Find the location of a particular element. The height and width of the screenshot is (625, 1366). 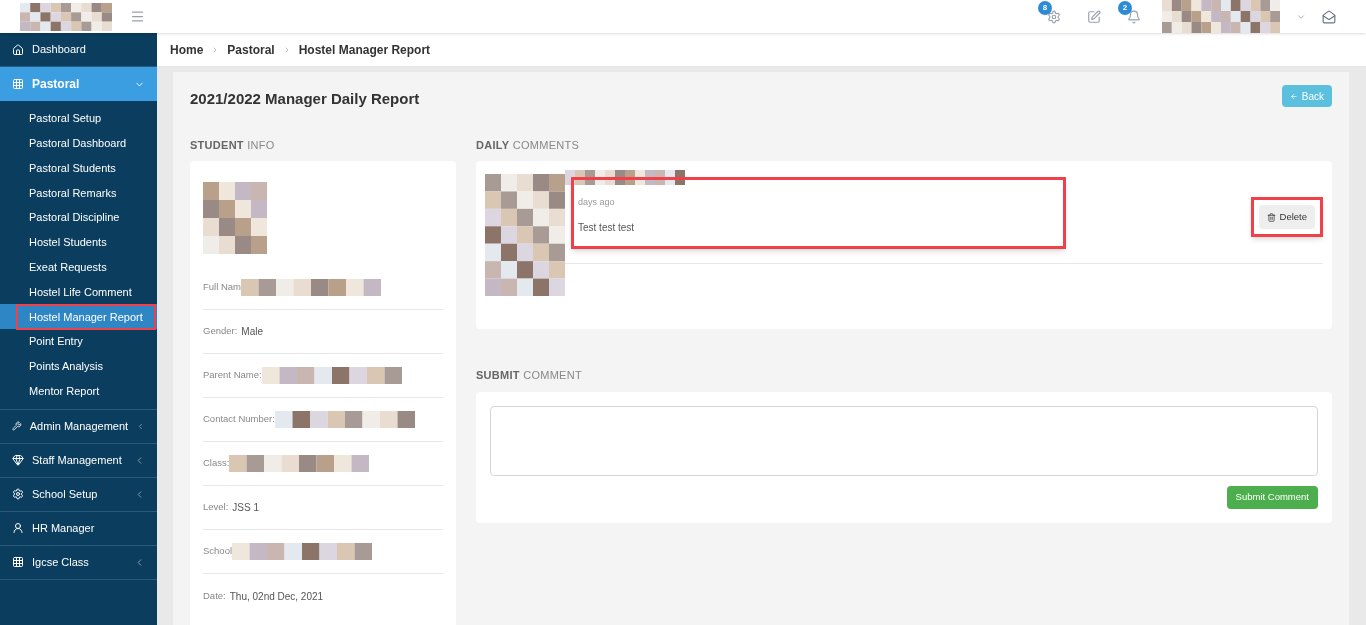

breadcrumb-link: Hostel Manager Report is located at coordinates (364, 49).